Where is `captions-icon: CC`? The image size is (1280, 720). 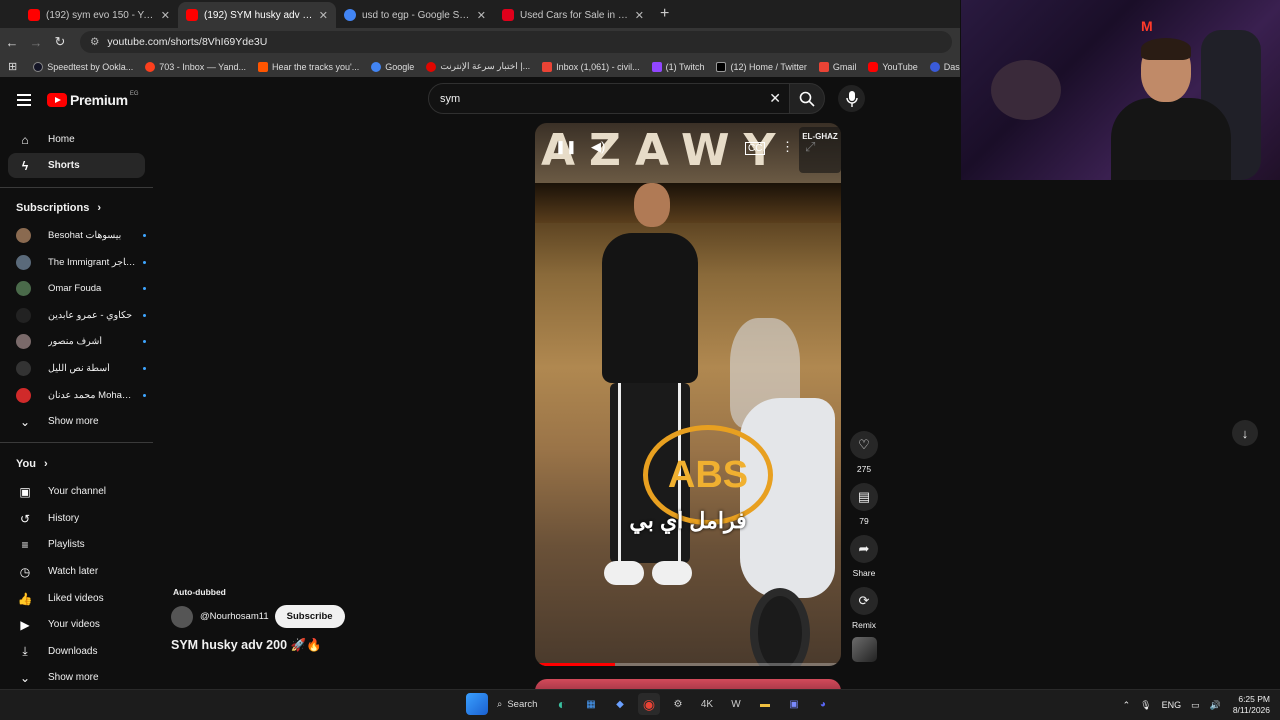
captions-icon: CC is located at coordinates (755, 148).